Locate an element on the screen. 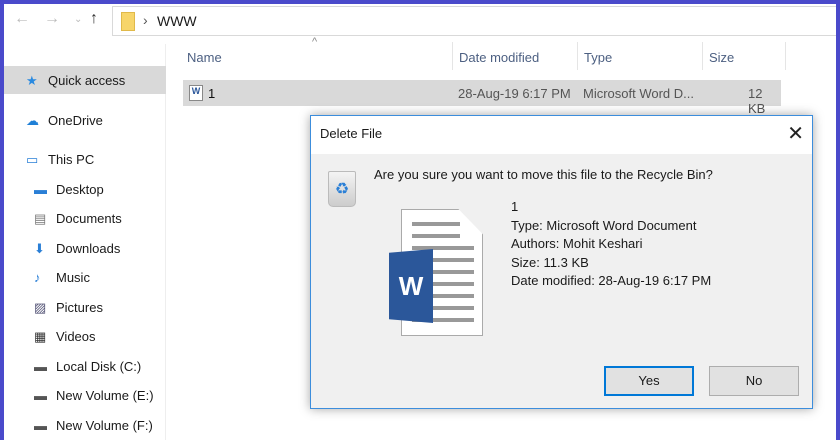 The height and width of the screenshot is (440, 840). nav-item-label: Downloads is located at coordinates (88, 248).